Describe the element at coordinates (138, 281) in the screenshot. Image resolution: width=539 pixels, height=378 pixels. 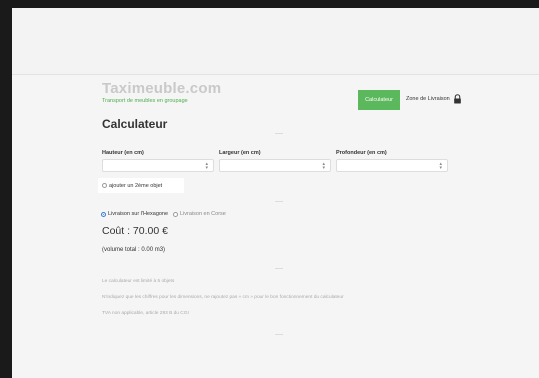
I see `note-limit: Le calculateur est limité à 5 objets` at that location.